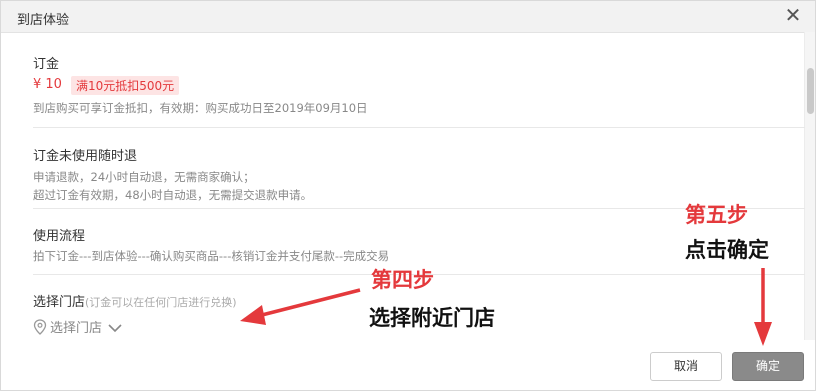 Image resolution: width=816 pixels, height=391 pixels. Describe the element at coordinates (419, 127) in the screenshot. I see `divider` at that location.